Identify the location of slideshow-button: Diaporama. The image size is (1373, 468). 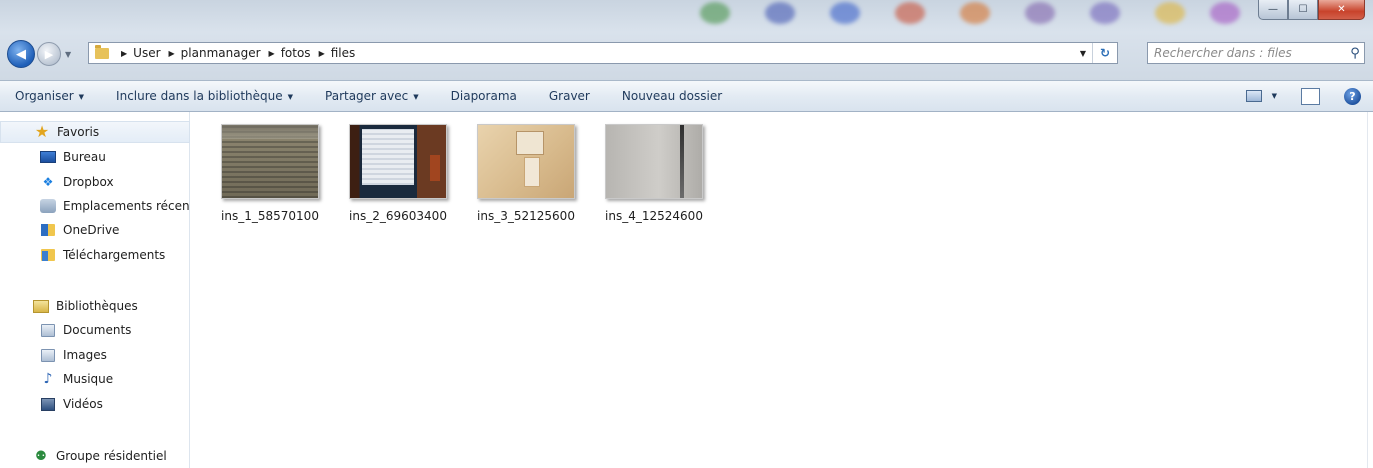
(484, 96).